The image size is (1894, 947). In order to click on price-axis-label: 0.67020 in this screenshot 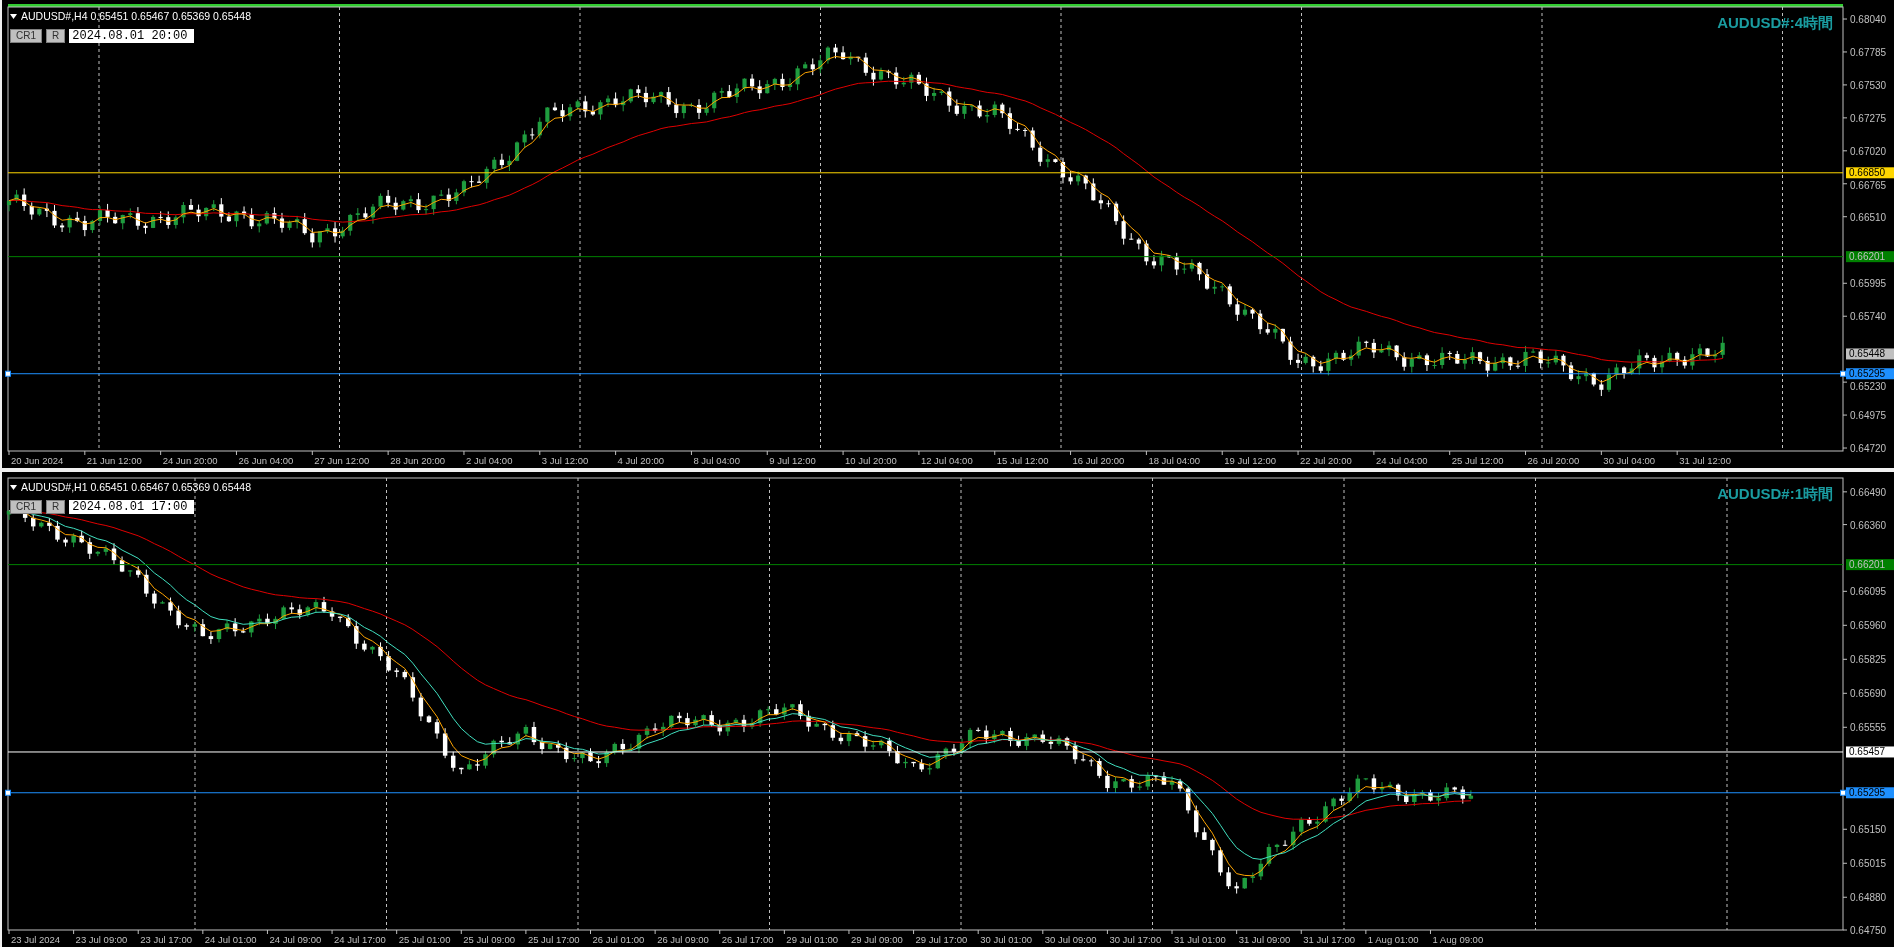, I will do `click(1868, 151)`.